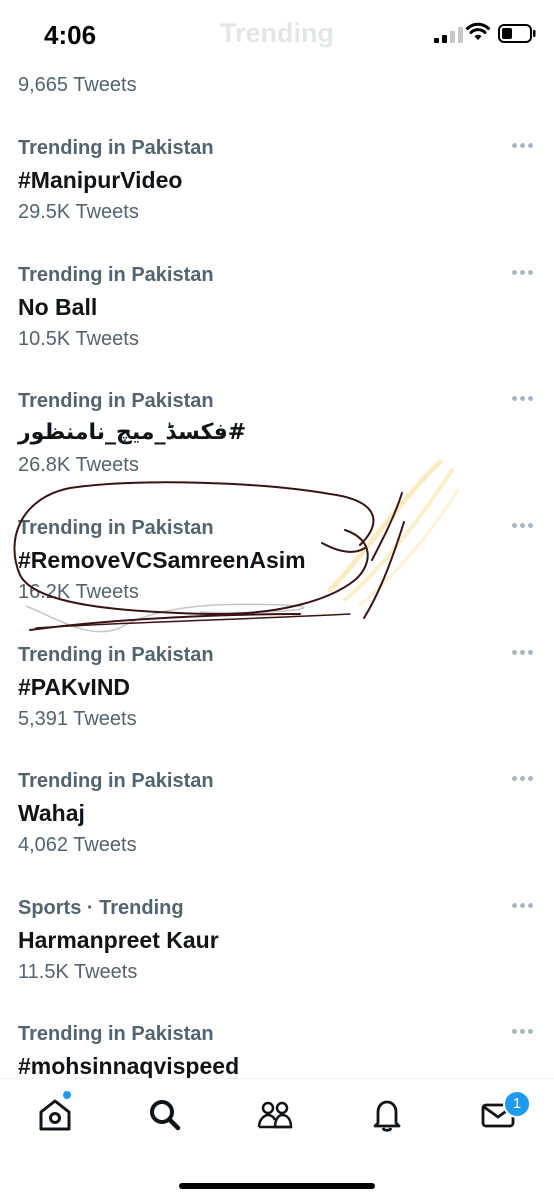  Describe the element at coordinates (67, 1095) in the screenshot. I see `new-content-dot` at that location.